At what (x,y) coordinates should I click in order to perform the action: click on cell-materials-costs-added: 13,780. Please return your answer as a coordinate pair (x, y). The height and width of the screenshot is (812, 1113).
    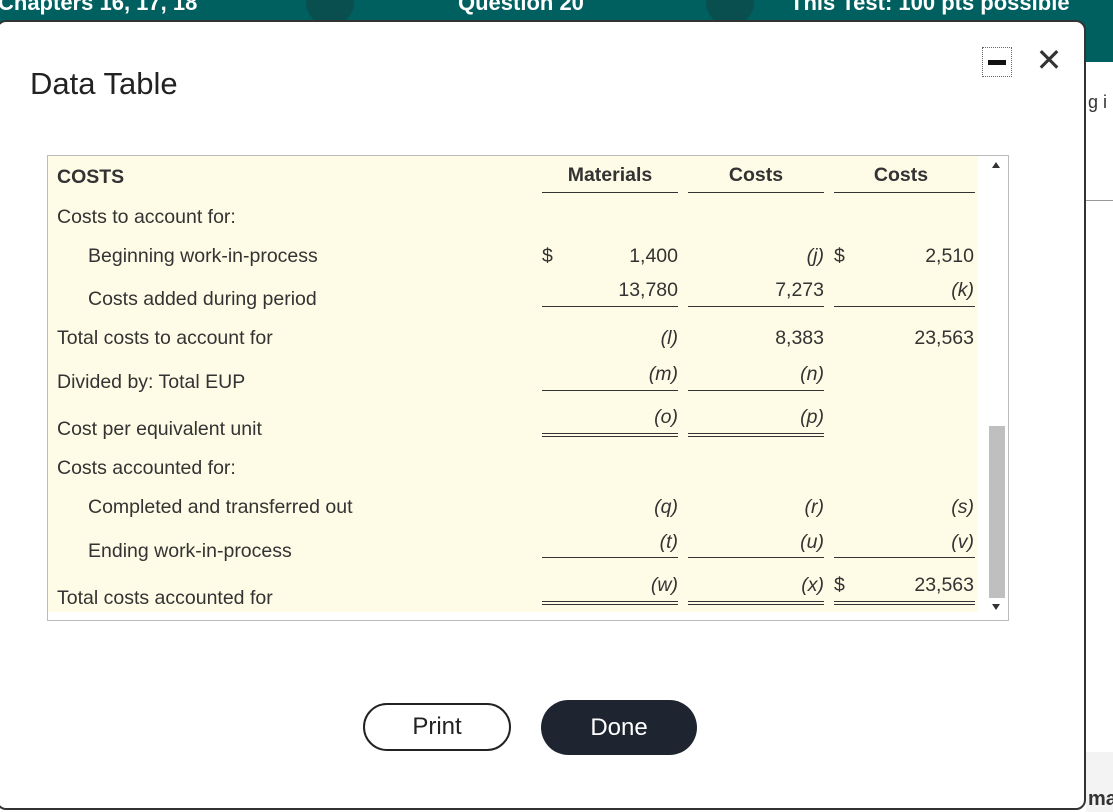
    Looking at the image, I should click on (648, 290).